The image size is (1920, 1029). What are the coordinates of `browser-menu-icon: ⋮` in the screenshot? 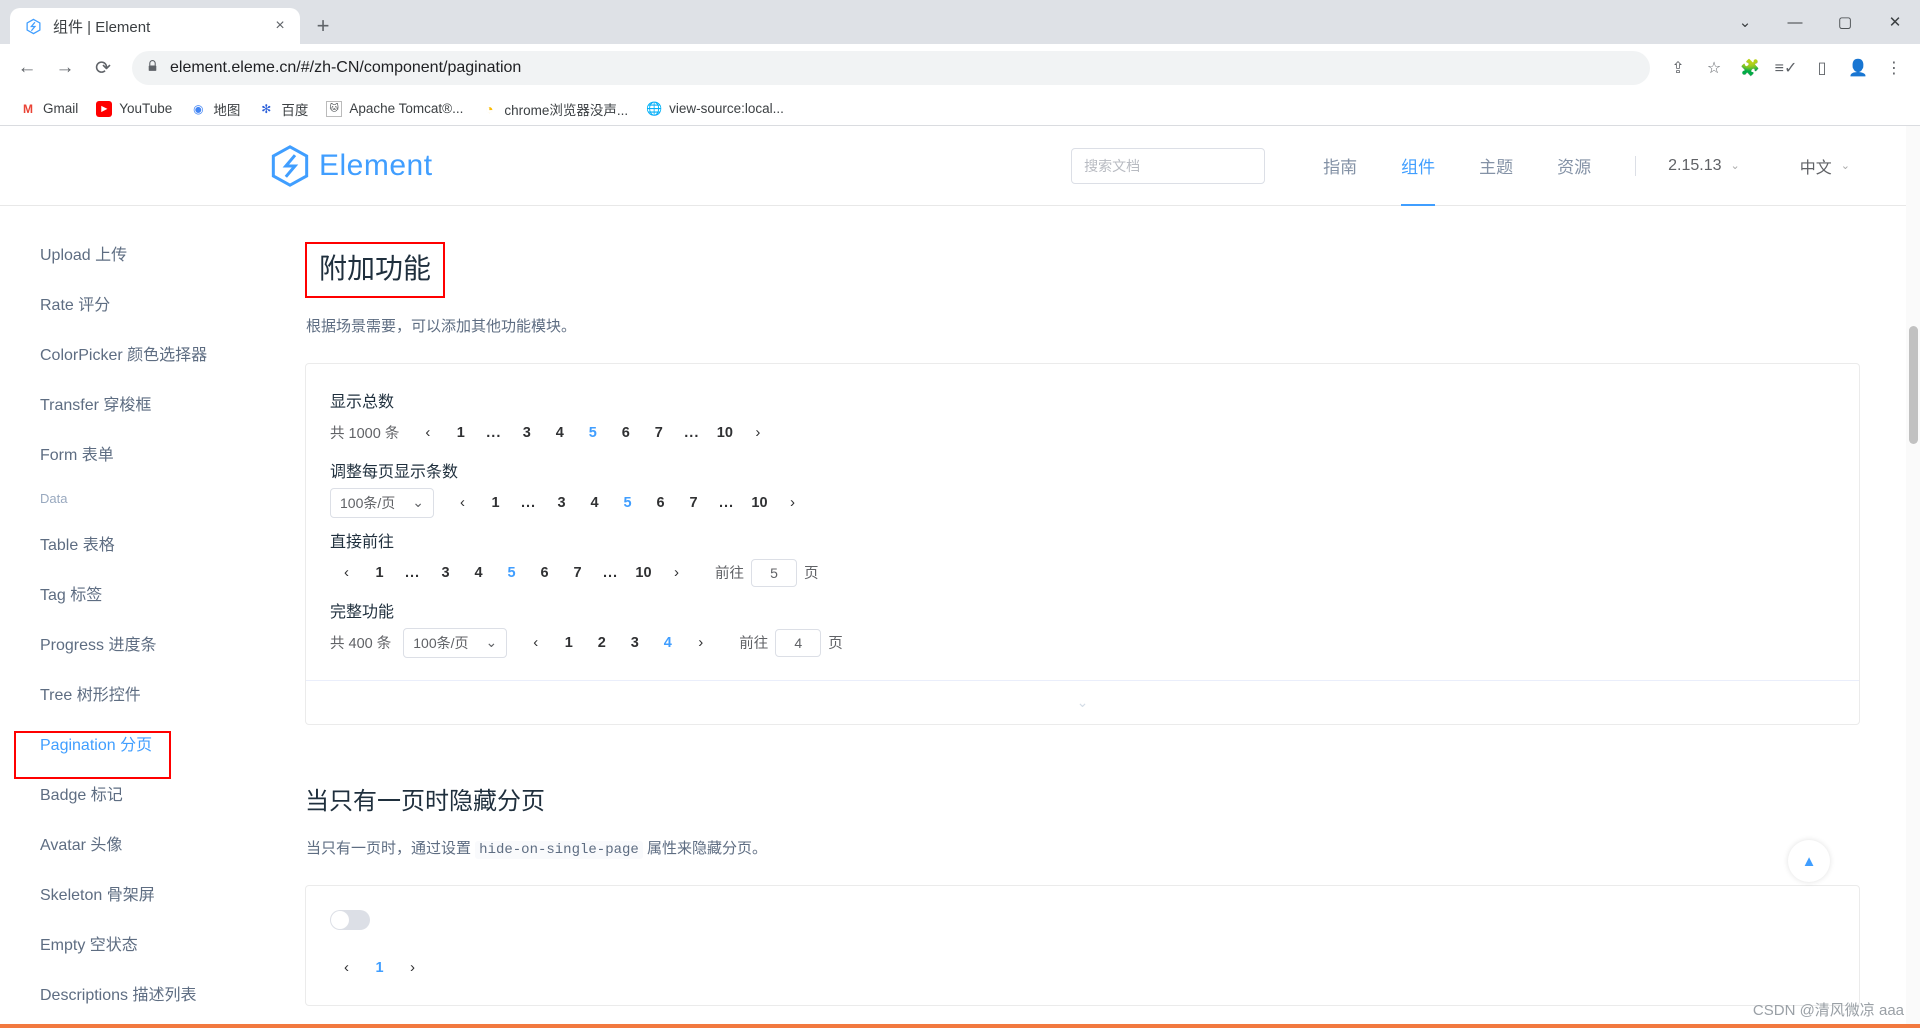 It's located at (1894, 68).